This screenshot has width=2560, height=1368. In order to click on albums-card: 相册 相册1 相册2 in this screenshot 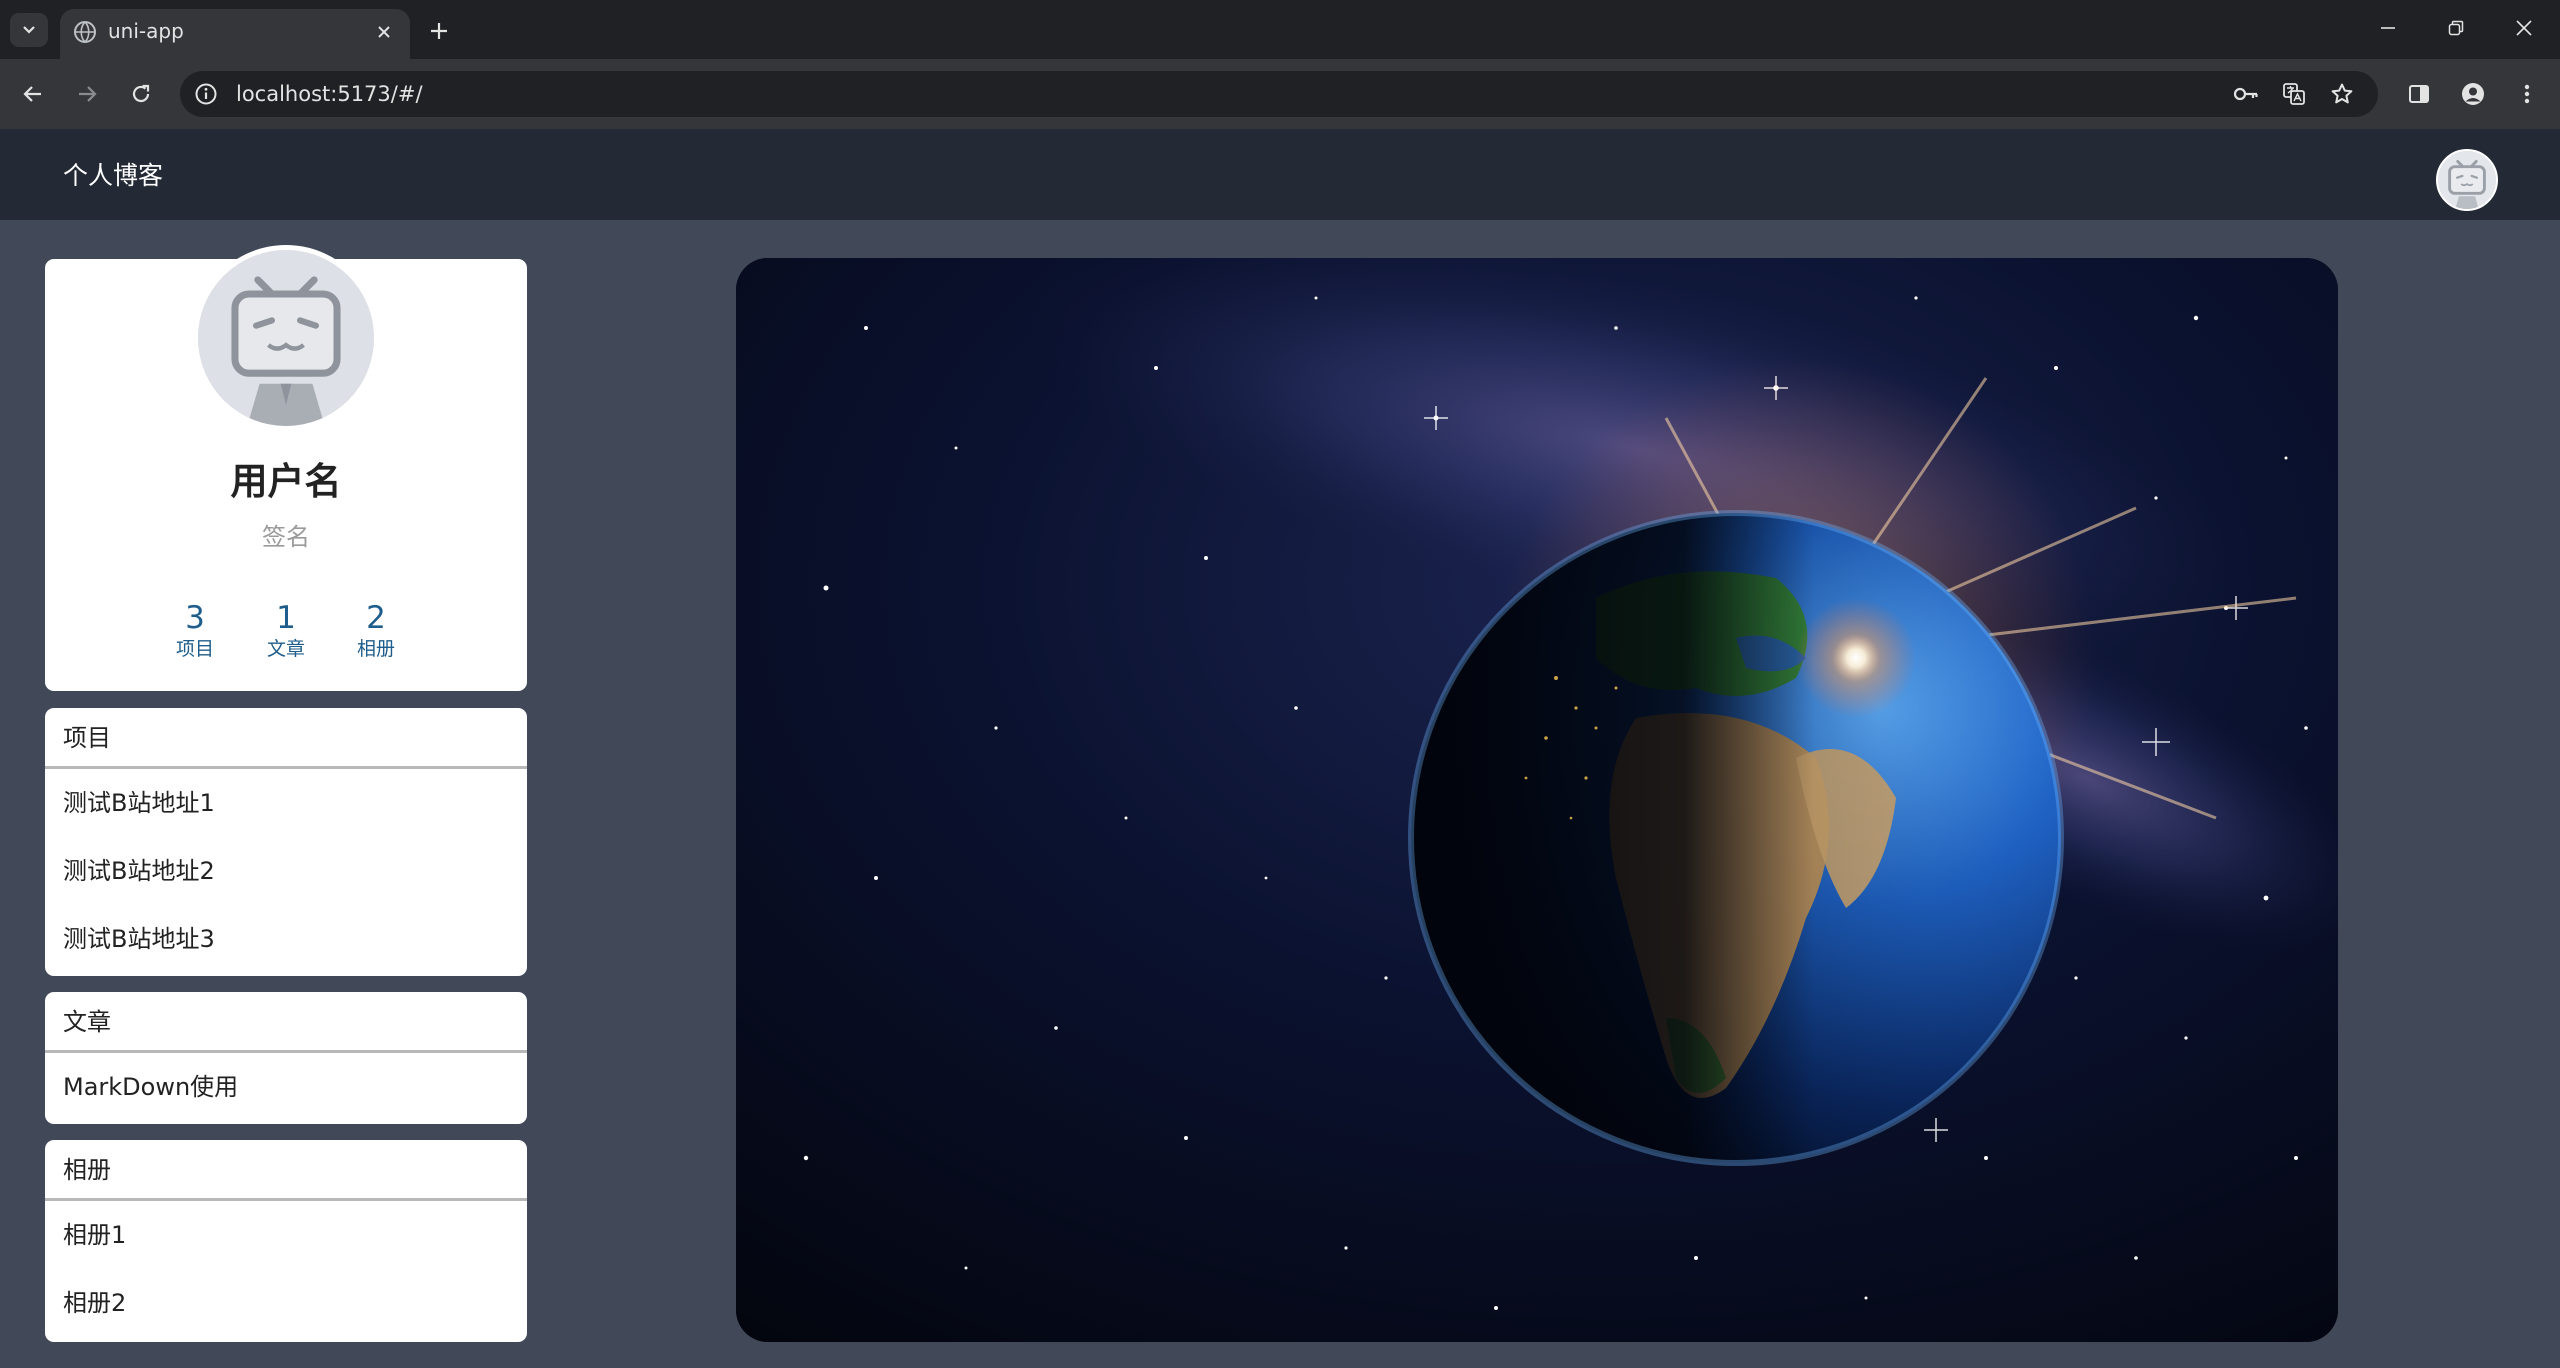, I will do `click(286, 1241)`.